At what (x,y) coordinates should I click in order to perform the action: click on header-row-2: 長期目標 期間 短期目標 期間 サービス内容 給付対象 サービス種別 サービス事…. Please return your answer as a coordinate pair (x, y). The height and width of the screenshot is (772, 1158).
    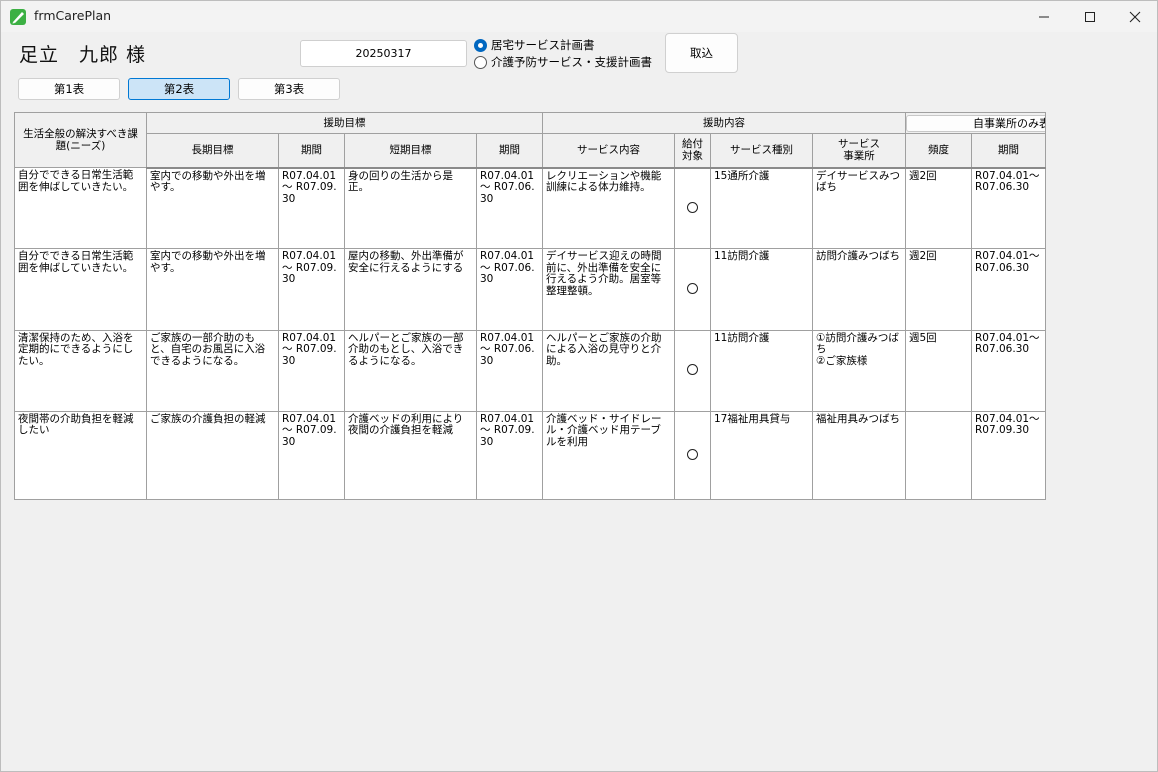
    Looking at the image, I should click on (530, 151).